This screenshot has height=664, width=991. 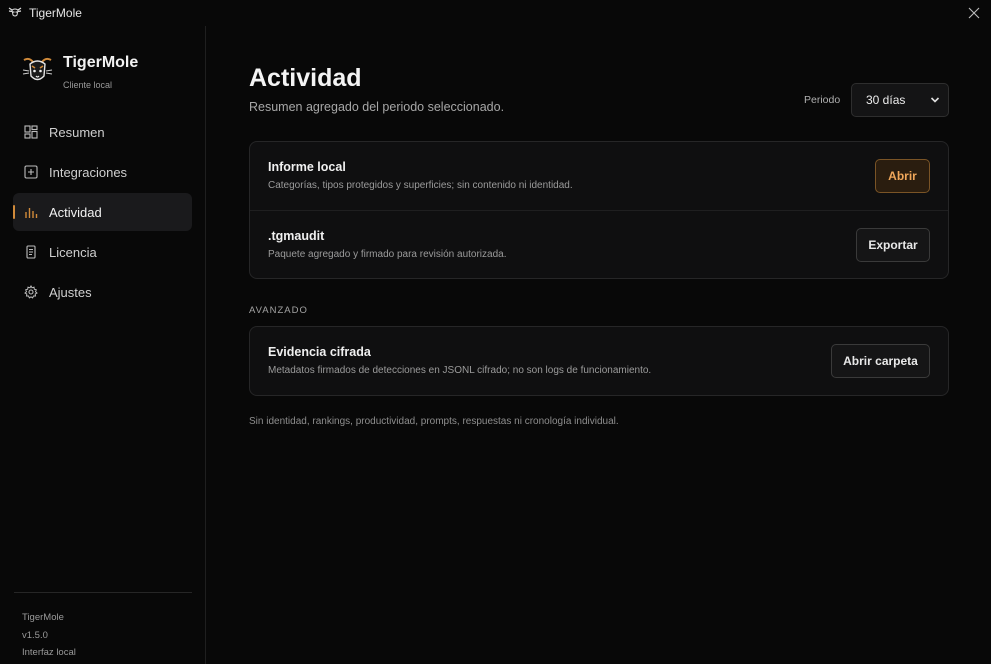 I want to click on title-bar: TigerMole, so click(x=495, y=13).